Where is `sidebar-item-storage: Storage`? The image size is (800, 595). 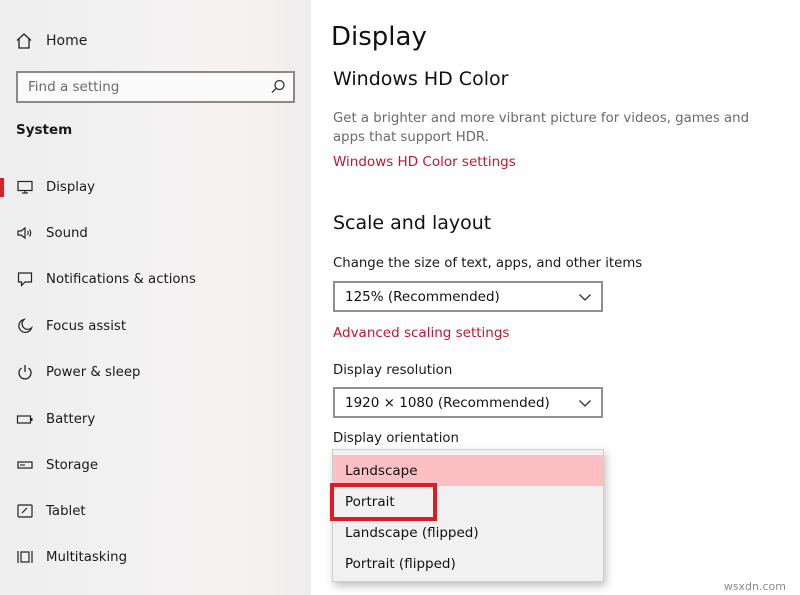
sidebar-item-storage: Storage is located at coordinates (155, 465).